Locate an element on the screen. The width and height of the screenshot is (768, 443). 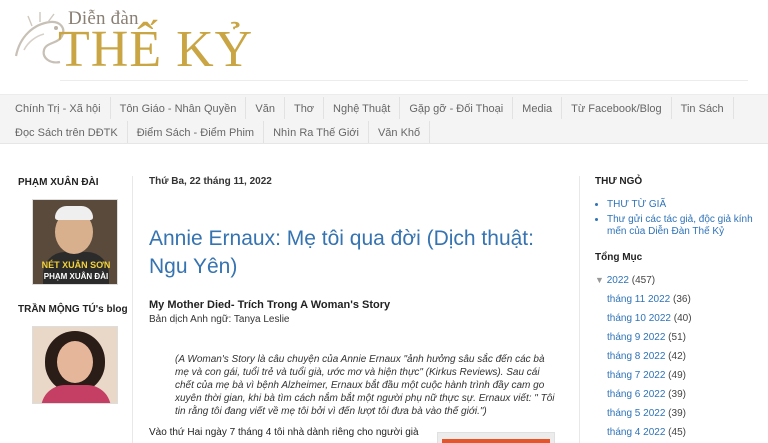
archive-month-count: (42) is located at coordinates (677, 356).